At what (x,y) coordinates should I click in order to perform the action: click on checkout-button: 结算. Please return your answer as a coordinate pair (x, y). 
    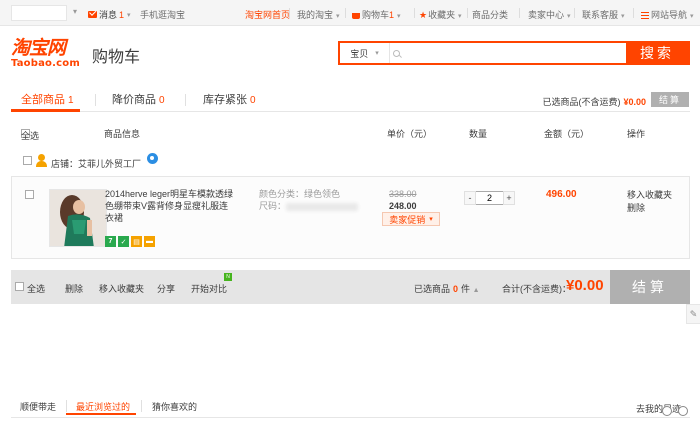
    Looking at the image, I should click on (650, 287).